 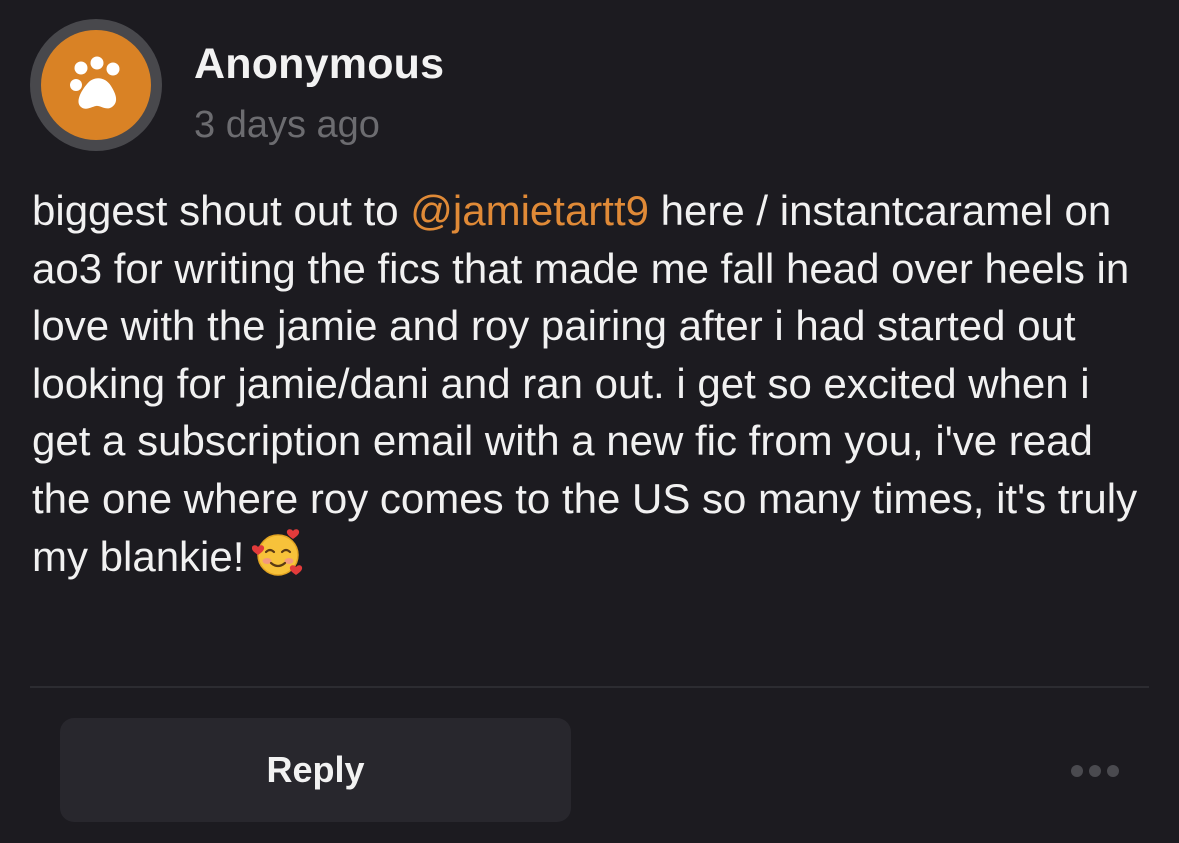 I want to click on avatar, so click(x=96, y=85).